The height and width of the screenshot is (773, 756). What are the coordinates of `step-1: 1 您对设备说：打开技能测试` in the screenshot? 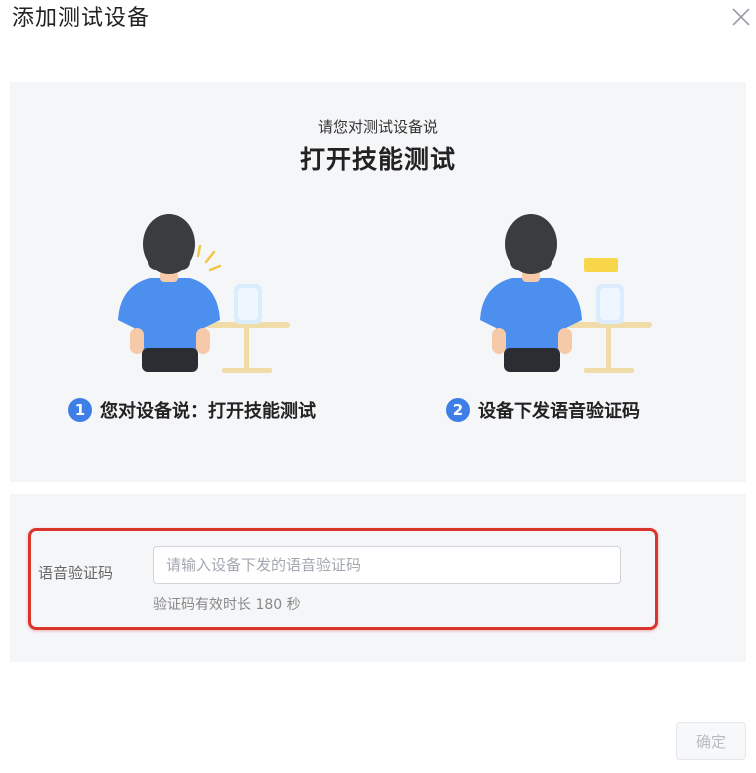 It's located at (192, 410).